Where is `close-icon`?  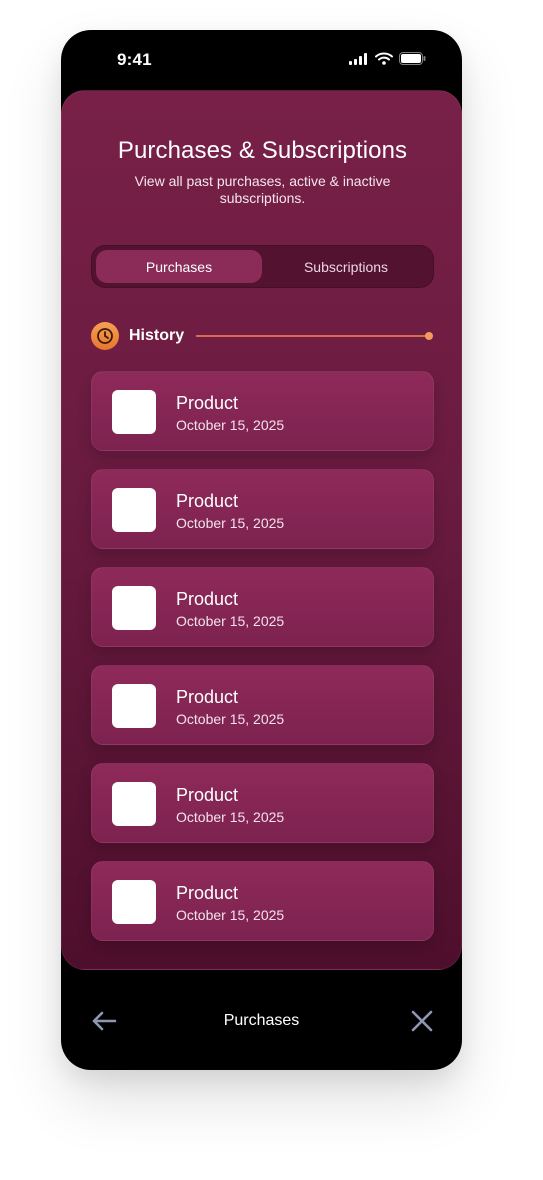 close-icon is located at coordinates (422, 1021).